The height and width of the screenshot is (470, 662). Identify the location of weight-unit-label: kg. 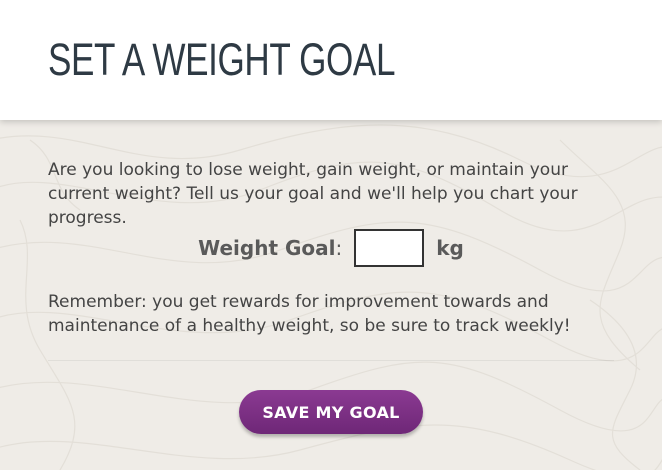
(450, 248).